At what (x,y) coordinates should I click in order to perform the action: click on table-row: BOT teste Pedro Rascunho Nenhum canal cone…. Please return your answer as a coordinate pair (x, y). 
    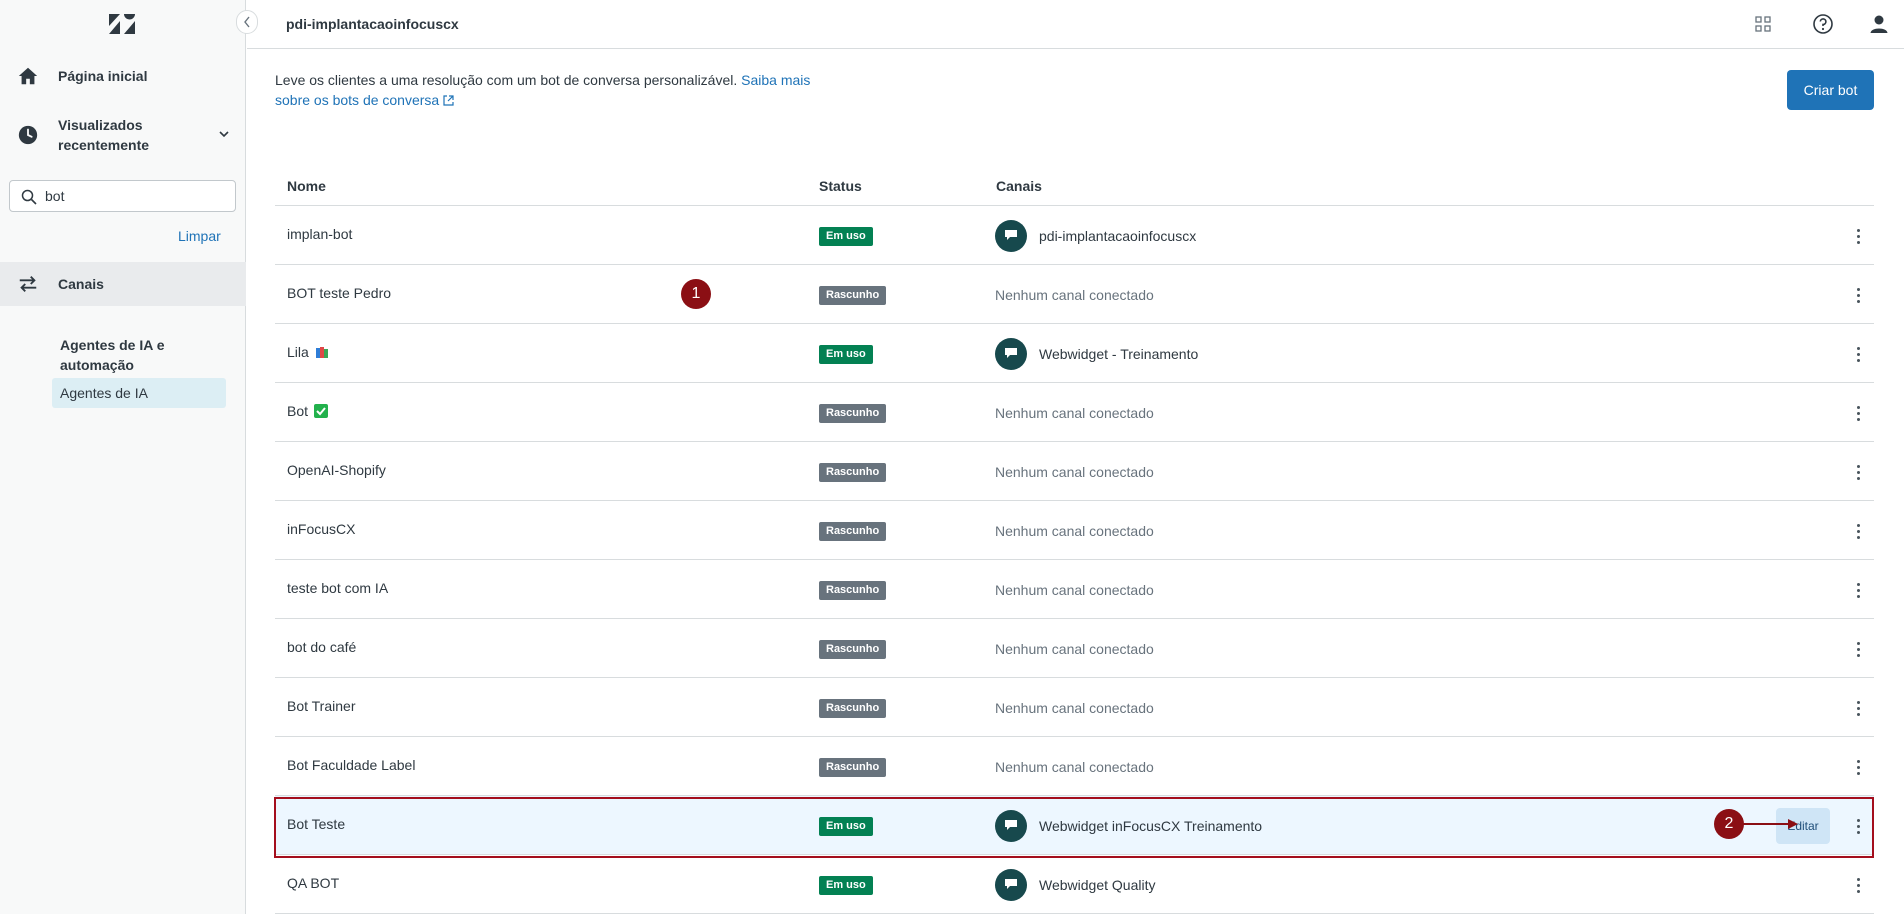
    Looking at the image, I should click on (1074, 294).